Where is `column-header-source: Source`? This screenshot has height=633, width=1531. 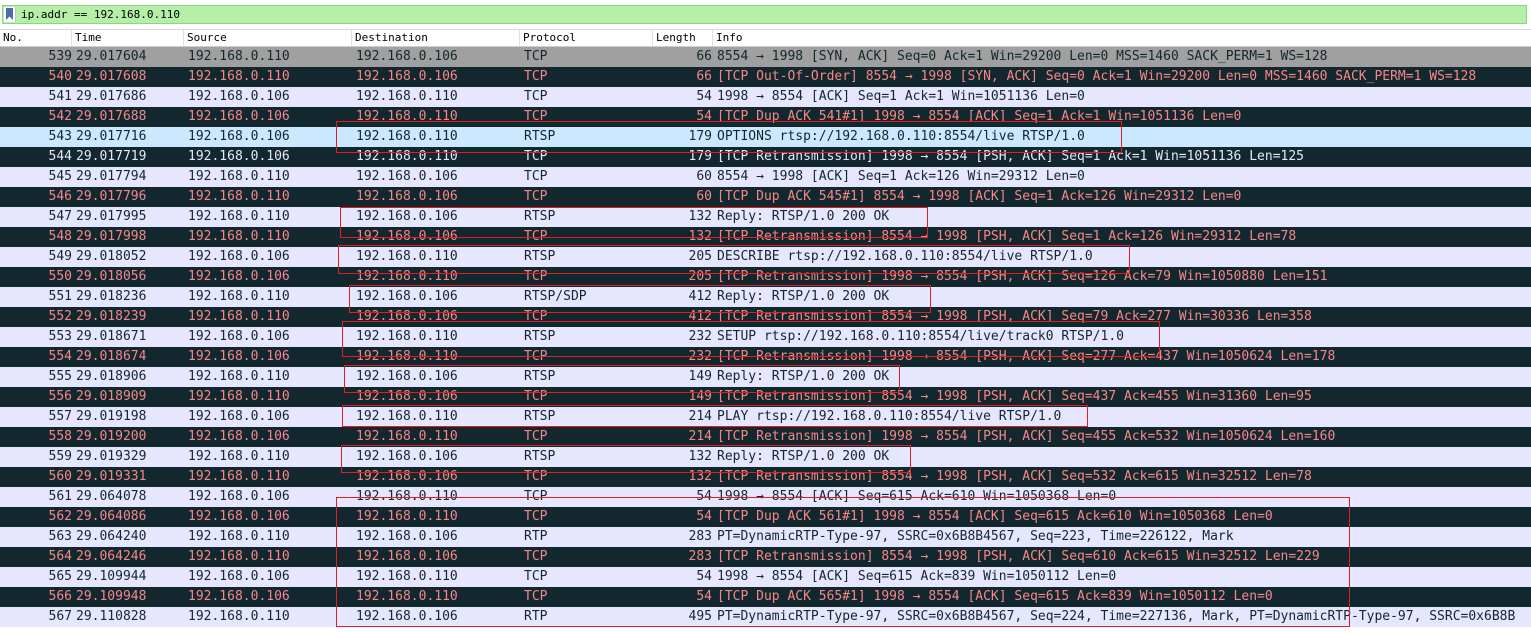 column-header-source: Source is located at coordinates (268, 38).